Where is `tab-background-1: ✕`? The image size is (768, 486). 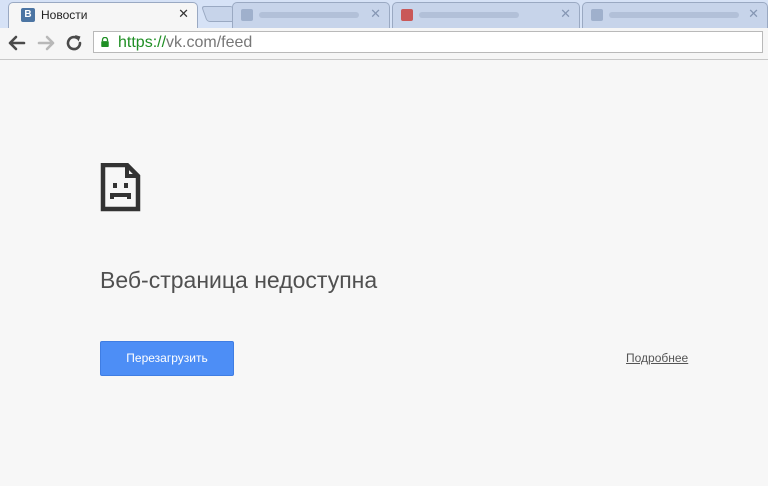 tab-background-1: ✕ is located at coordinates (311, 15).